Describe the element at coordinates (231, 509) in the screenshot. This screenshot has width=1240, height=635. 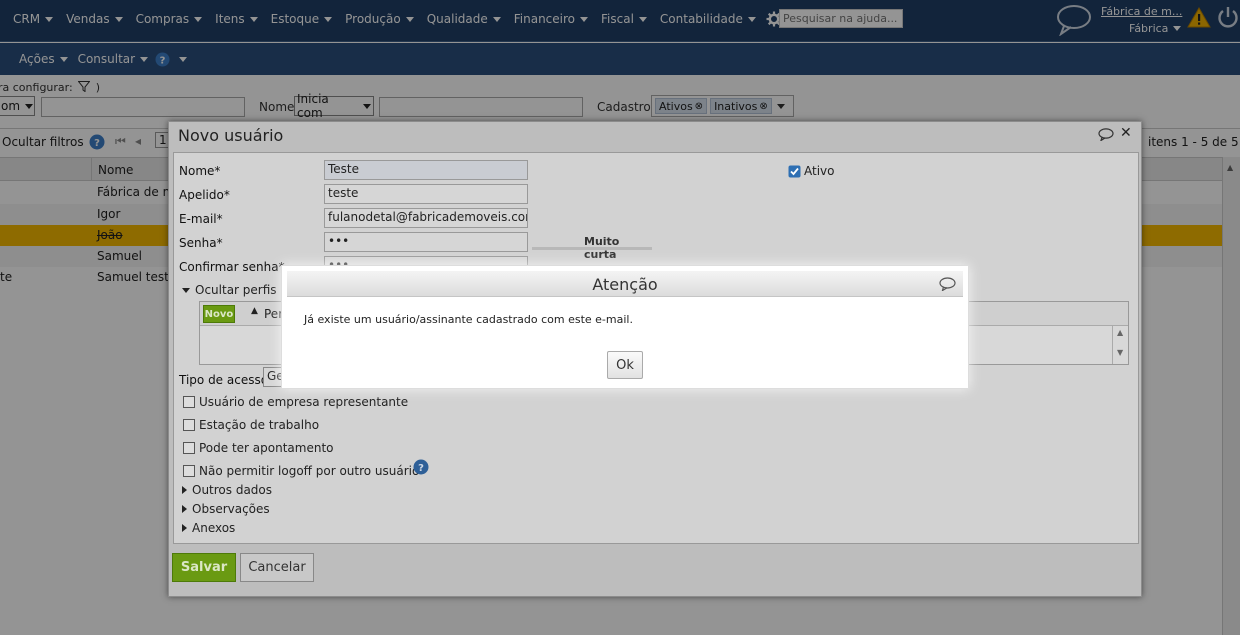
I see `section-label: Observações` at that location.